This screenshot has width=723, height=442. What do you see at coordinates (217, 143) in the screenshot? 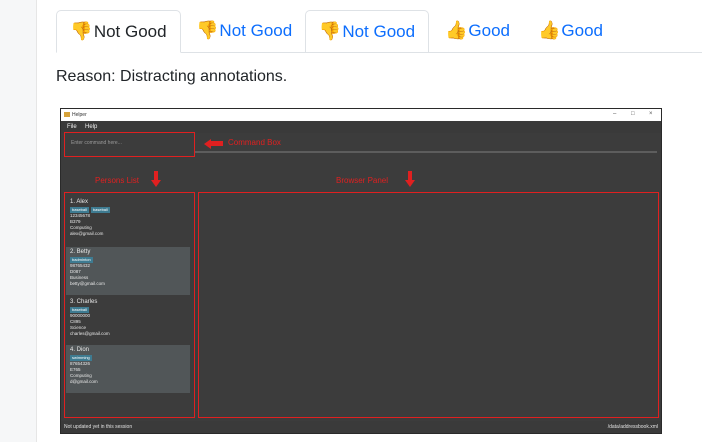
I see `command-box-arrow` at bounding box center [217, 143].